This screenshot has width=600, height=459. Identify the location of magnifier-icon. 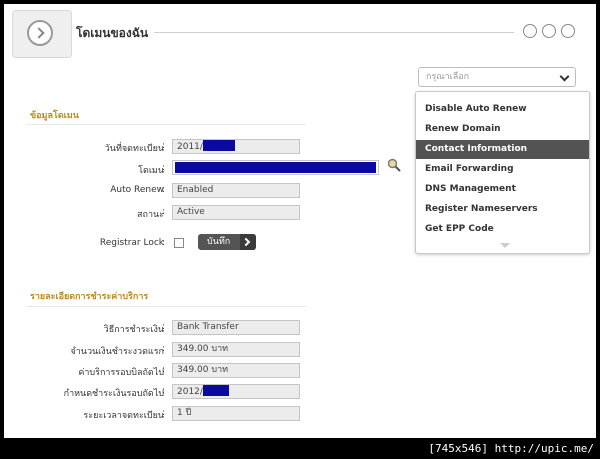
(394, 165).